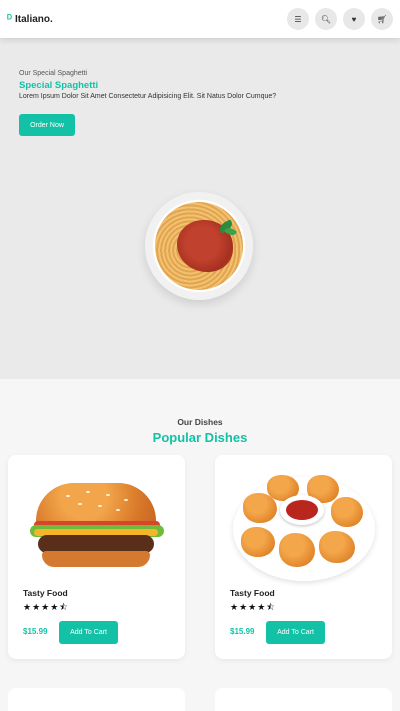 This screenshot has width=400, height=711. I want to click on brand-name: Italiano., so click(34, 19).